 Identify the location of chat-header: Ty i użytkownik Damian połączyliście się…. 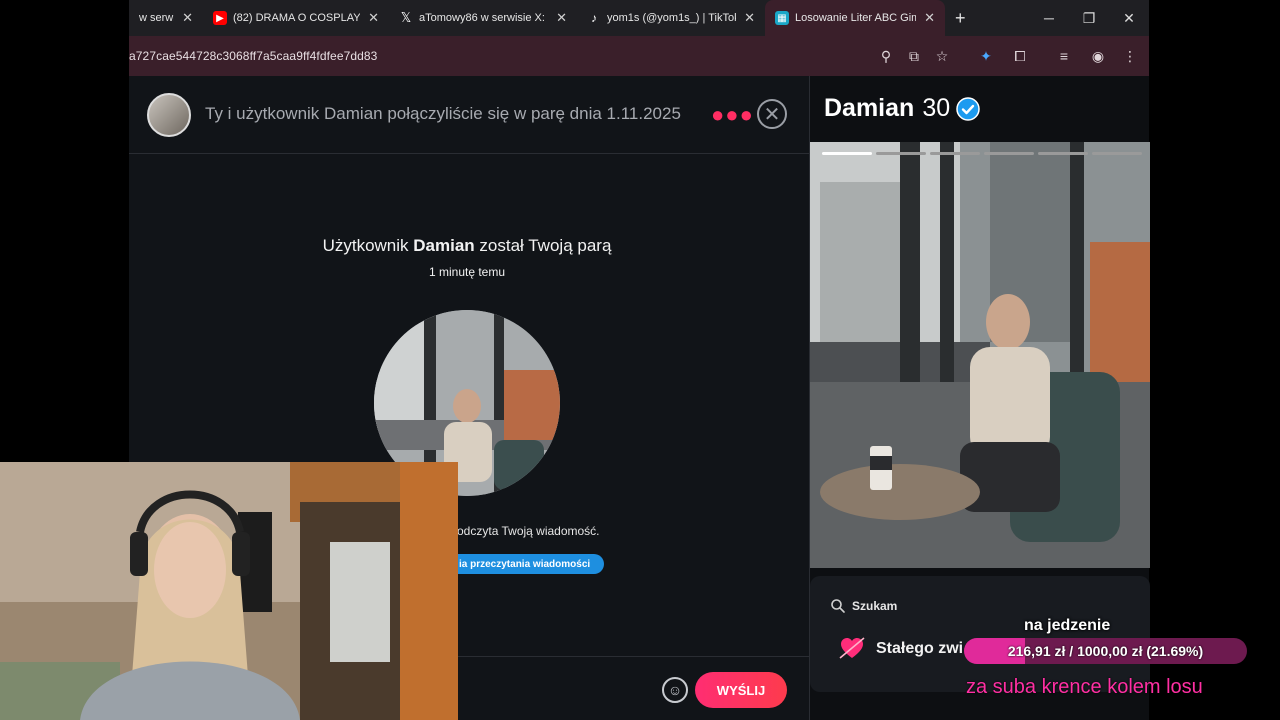
(469, 115).